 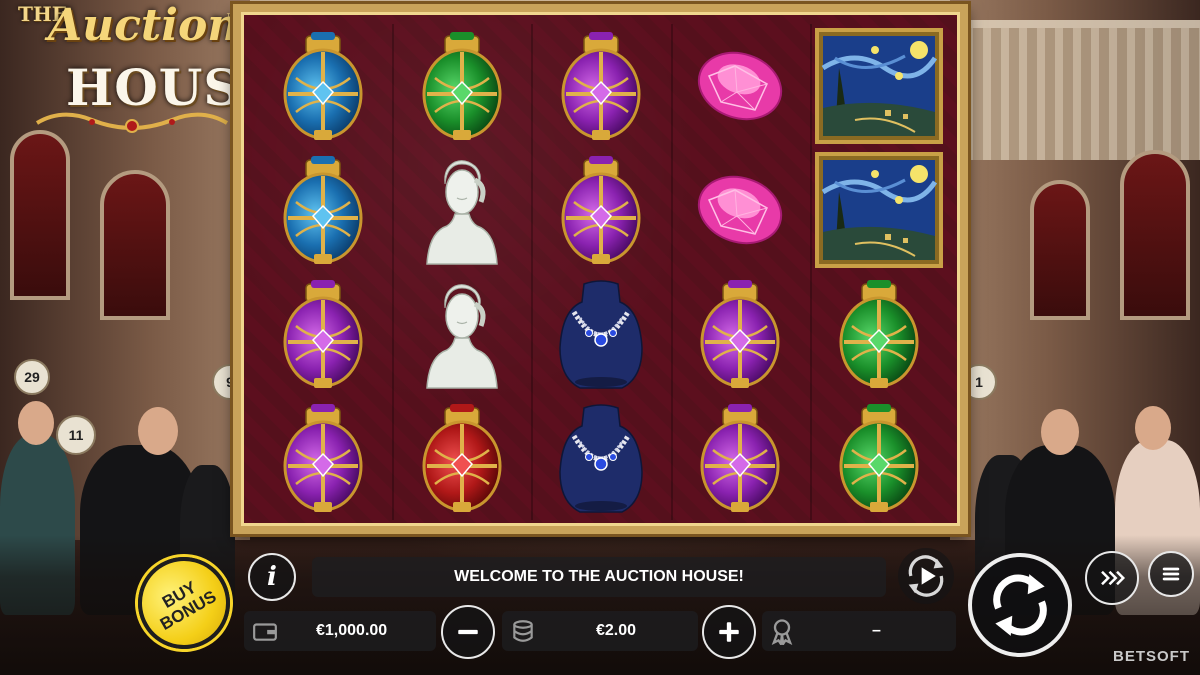 What do you see at coordinates (32, 377) in the screenshot?
I see `bid-paddle: 29` at bounding box center [32, 377].